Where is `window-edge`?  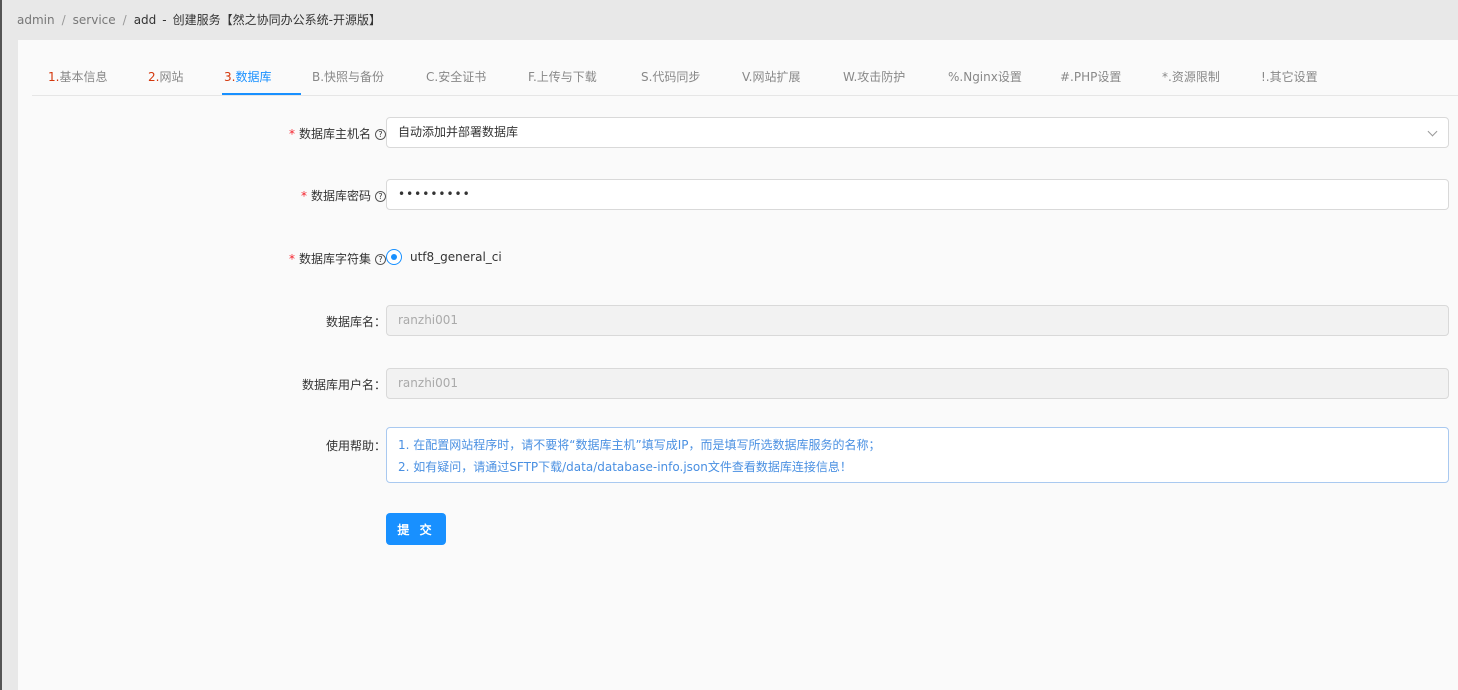 window-edge is located at coordinates (1, 345).